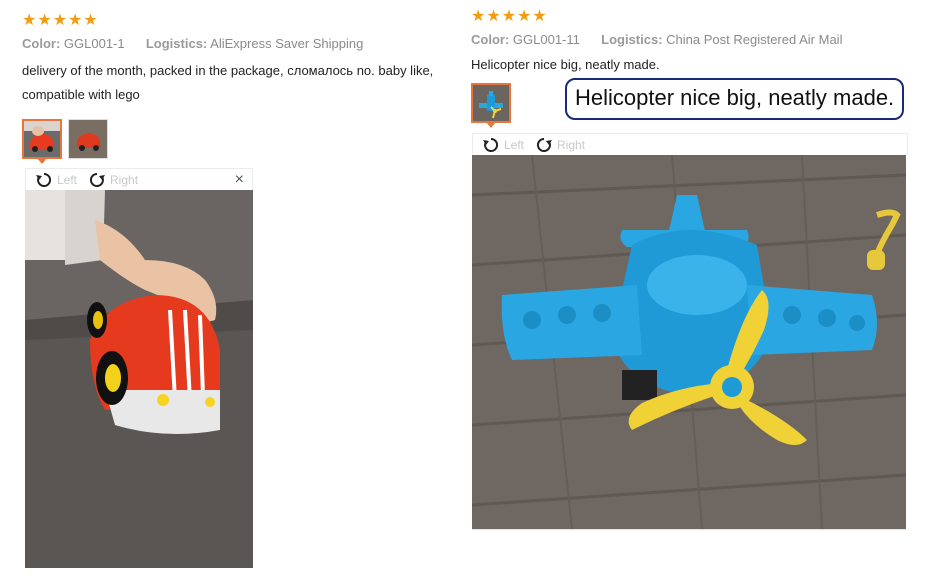  I want to click on logistics-value: AliExpress Saver Shipping, so click(287, 43).